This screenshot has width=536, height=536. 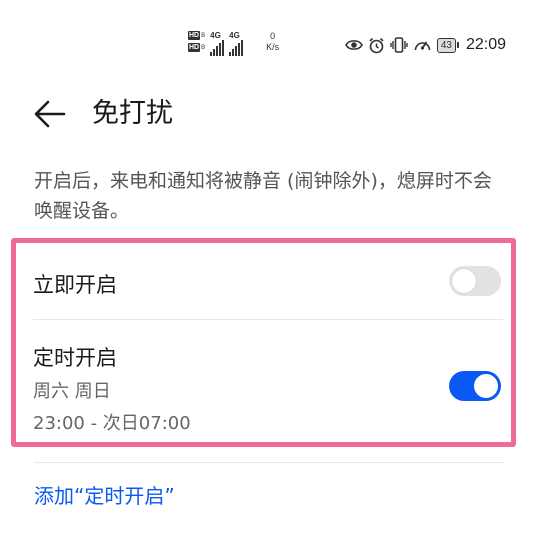 What do you see at coordinates (422, 45) in the screenshot?
I see `speedometer-icon` at bounding box center [422, 45].